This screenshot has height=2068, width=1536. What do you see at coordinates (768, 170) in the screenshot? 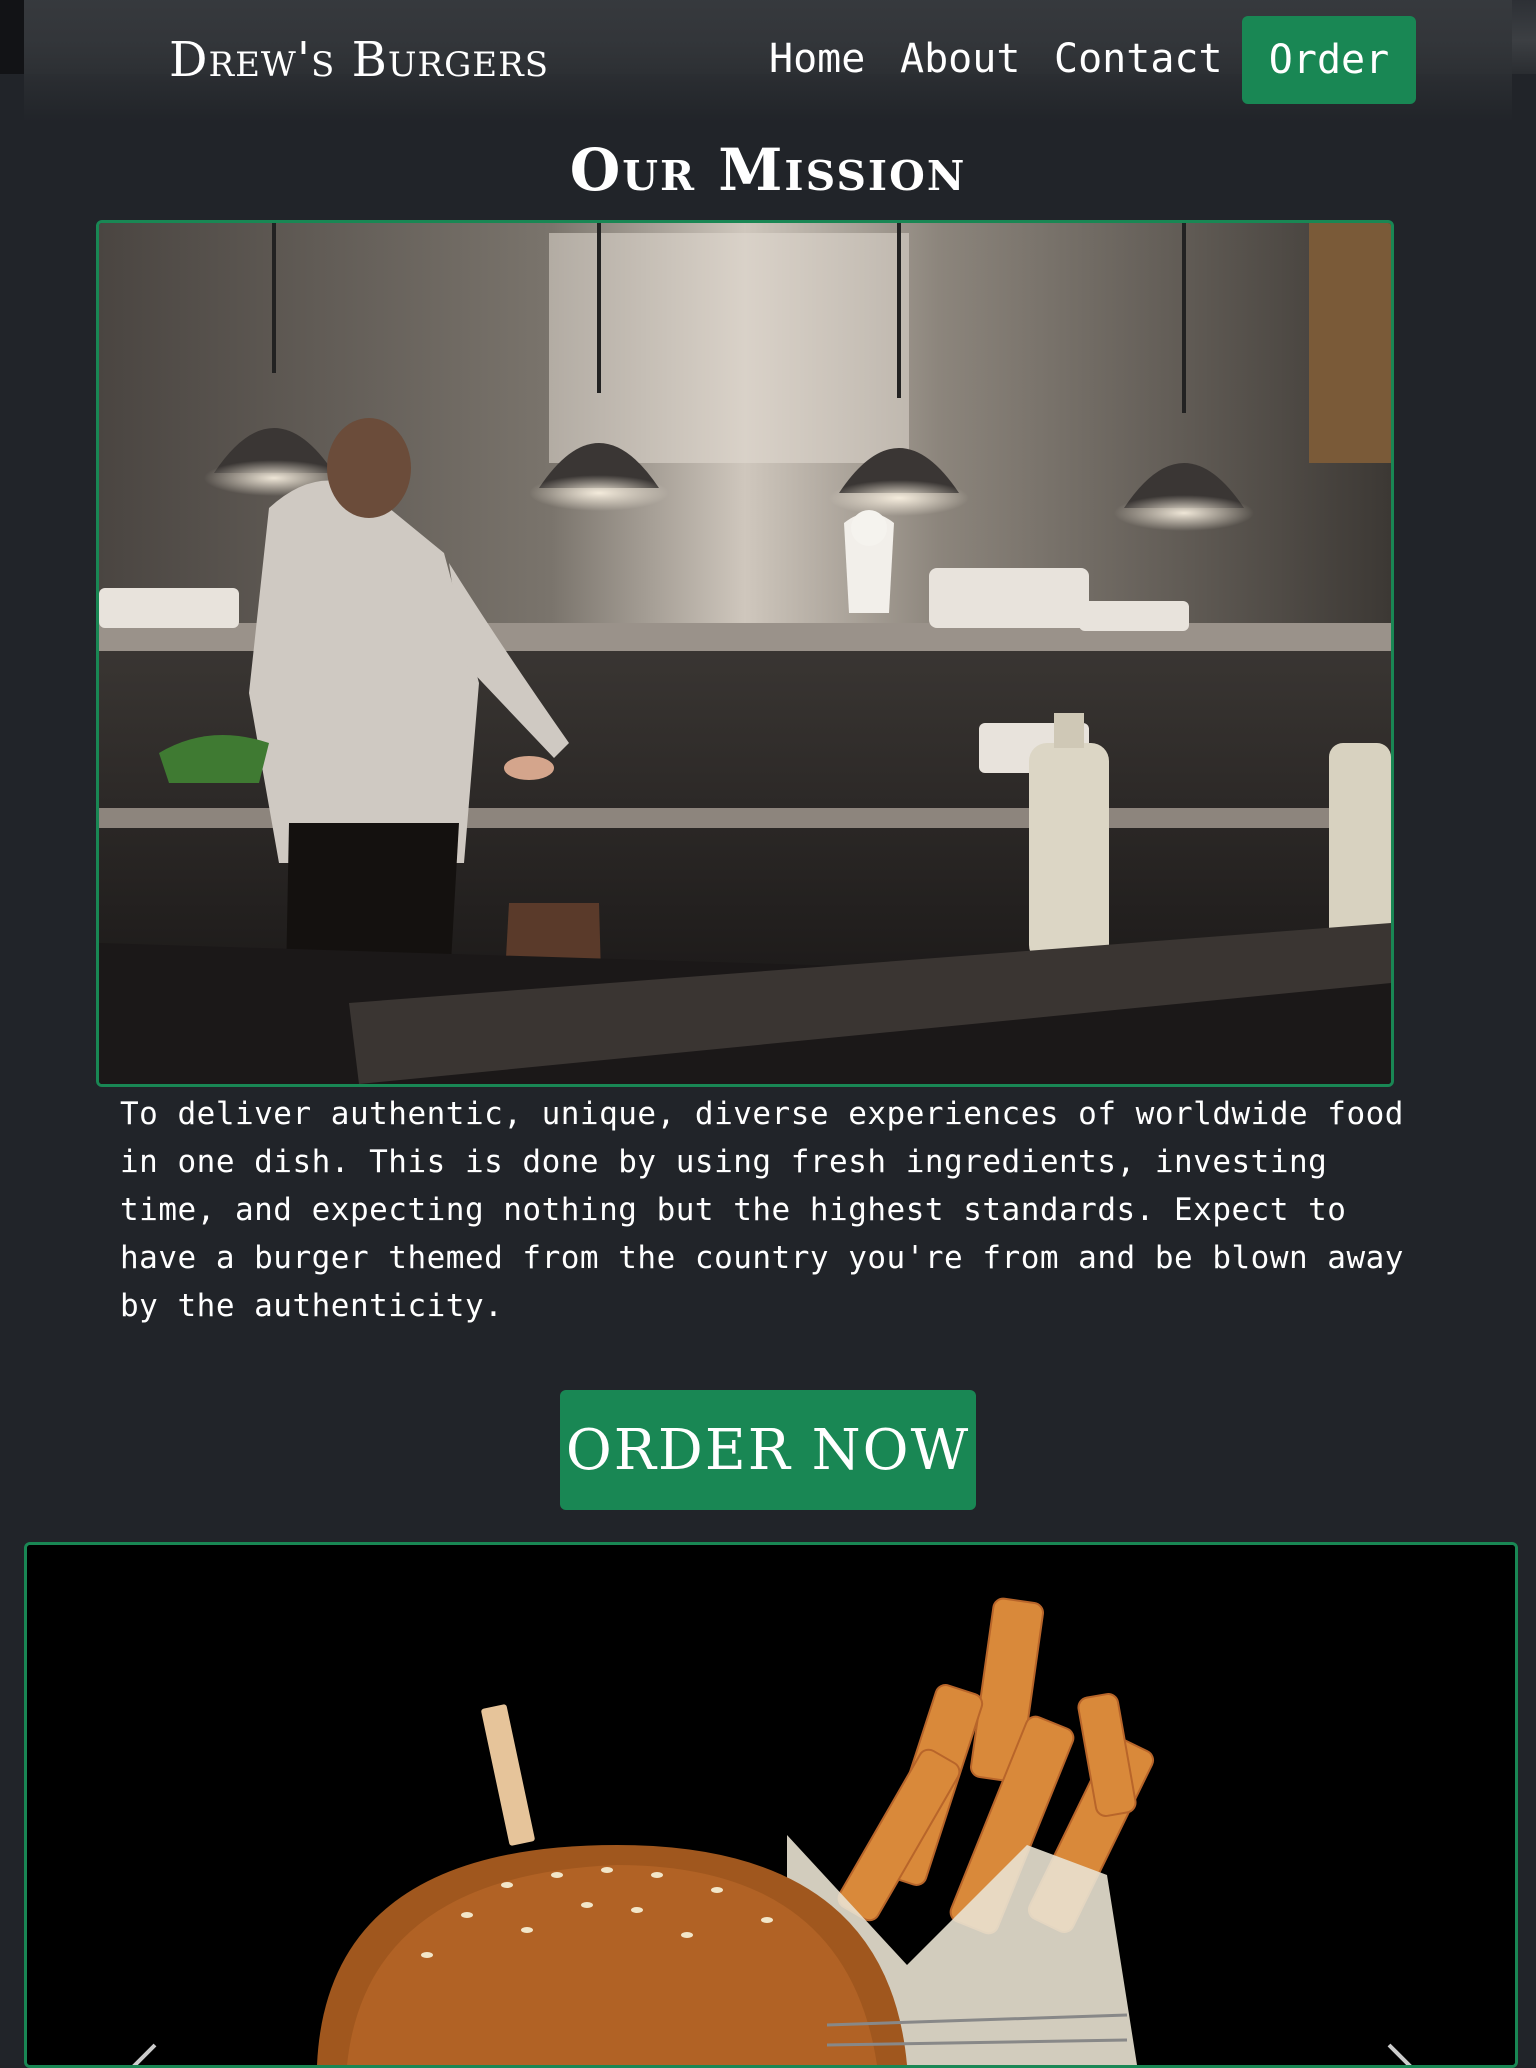
I see `mission-title: Our Mission` at bounding box center [768, 170].